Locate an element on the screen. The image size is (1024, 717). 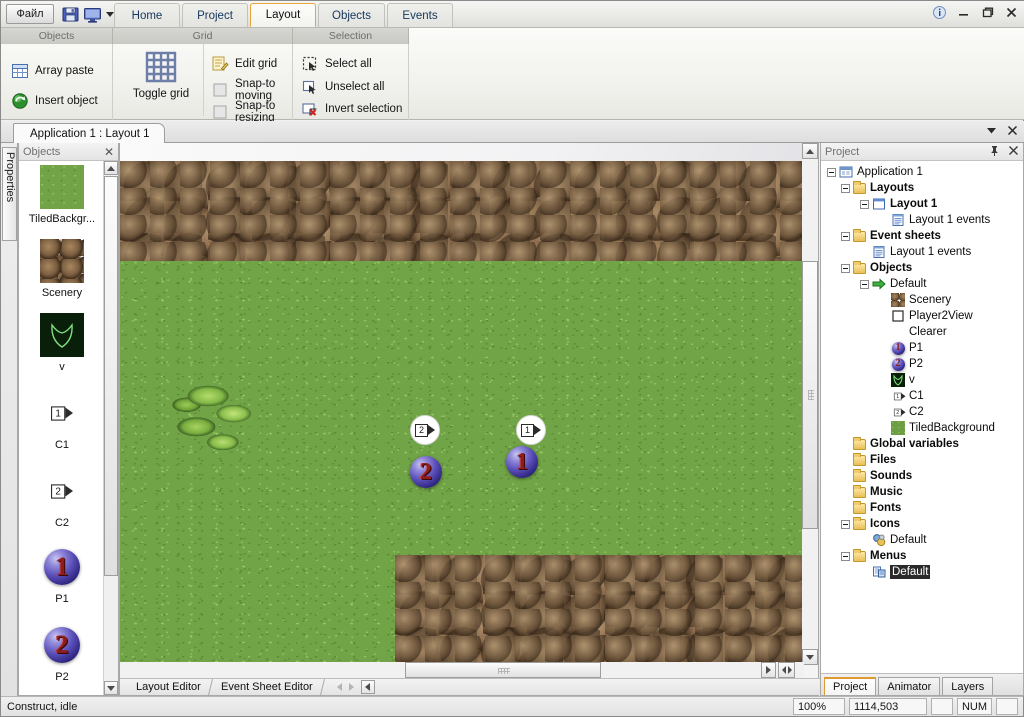
canvas-horizontal-scroll-thumb is located at coordinates (503, 670).